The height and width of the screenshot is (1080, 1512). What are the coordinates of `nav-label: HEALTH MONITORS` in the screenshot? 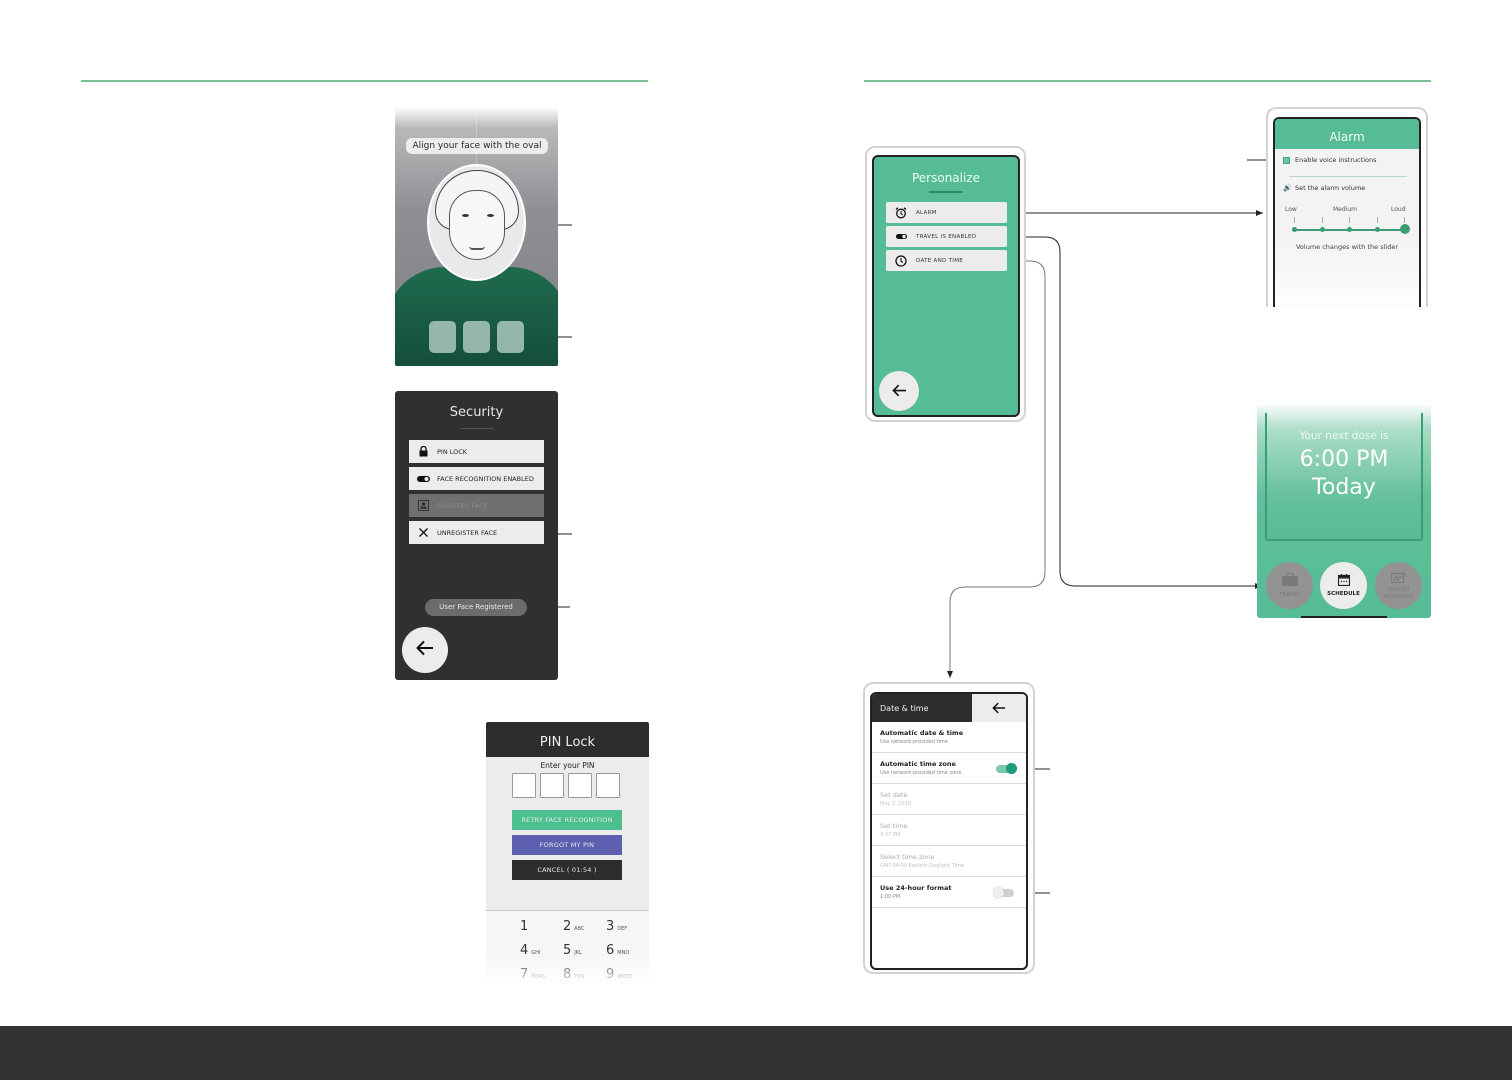 It's located at (1398, 593).